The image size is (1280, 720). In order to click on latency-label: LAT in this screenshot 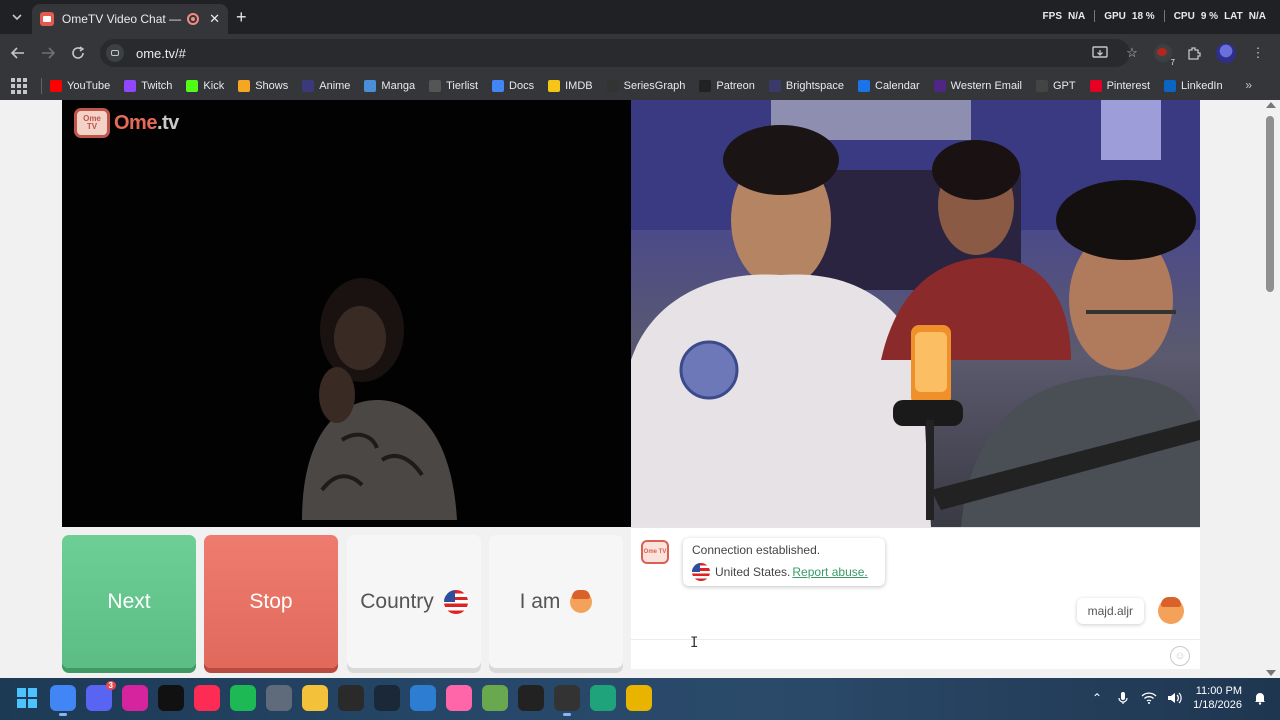, I will do `click(1233, 16)`.